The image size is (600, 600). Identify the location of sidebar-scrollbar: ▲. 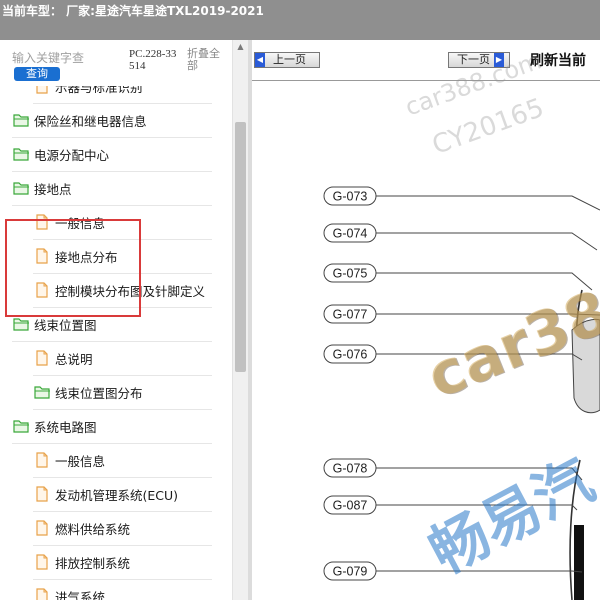
(240, 320).